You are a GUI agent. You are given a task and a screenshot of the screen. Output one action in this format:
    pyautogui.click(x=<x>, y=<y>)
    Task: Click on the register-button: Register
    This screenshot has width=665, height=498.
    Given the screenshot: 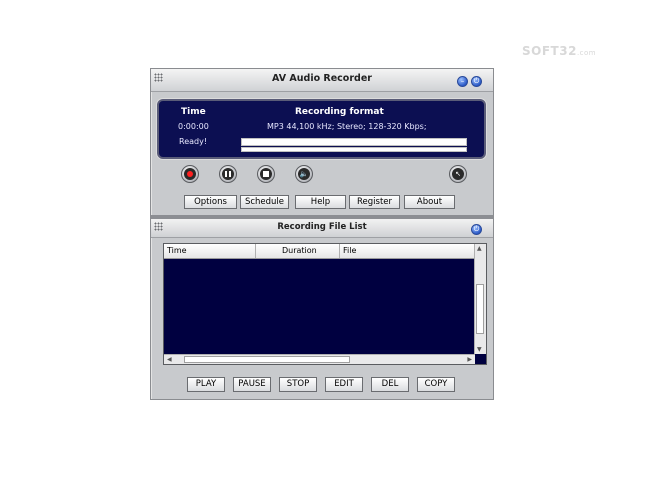 What is the action you would take?
    pyautogui.click(x=374, y=202)
    